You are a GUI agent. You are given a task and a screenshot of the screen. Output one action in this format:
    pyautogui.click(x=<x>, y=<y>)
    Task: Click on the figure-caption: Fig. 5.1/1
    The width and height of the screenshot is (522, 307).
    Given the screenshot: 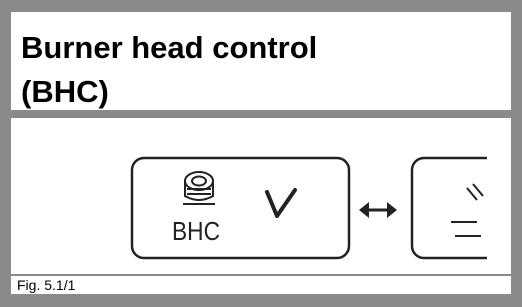 What is the action you would take?
    pyautogui.click(x=46, y=285)
    